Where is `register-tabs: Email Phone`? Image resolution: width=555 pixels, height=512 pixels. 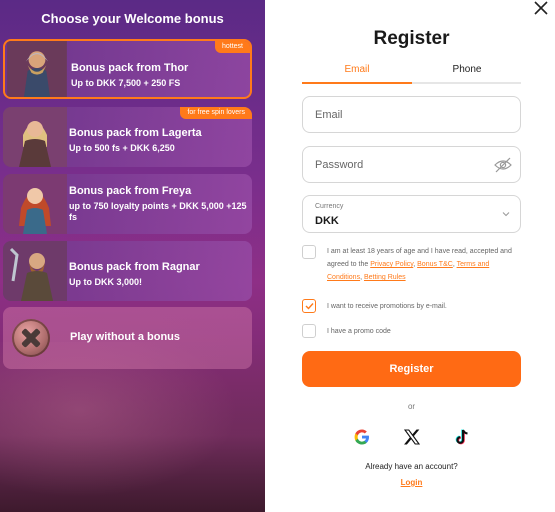 register-tabs: Email Phone is located at coordinates (411, 74).